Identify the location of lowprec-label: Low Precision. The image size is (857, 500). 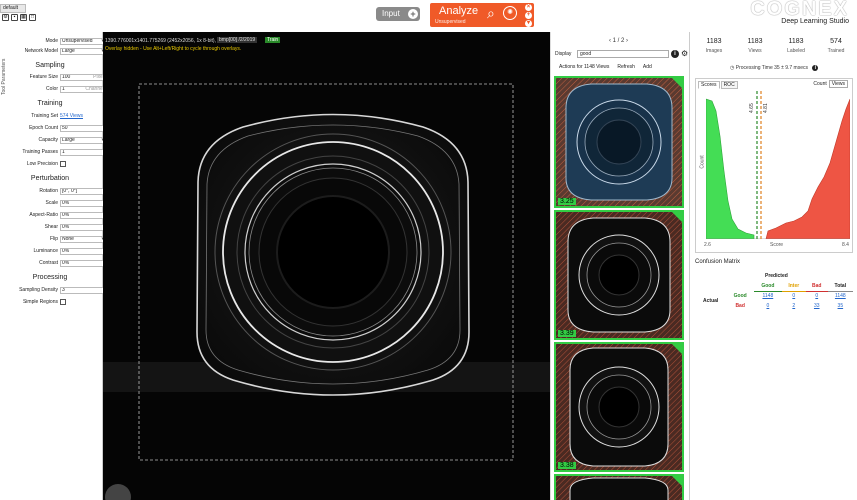
(42, 164).